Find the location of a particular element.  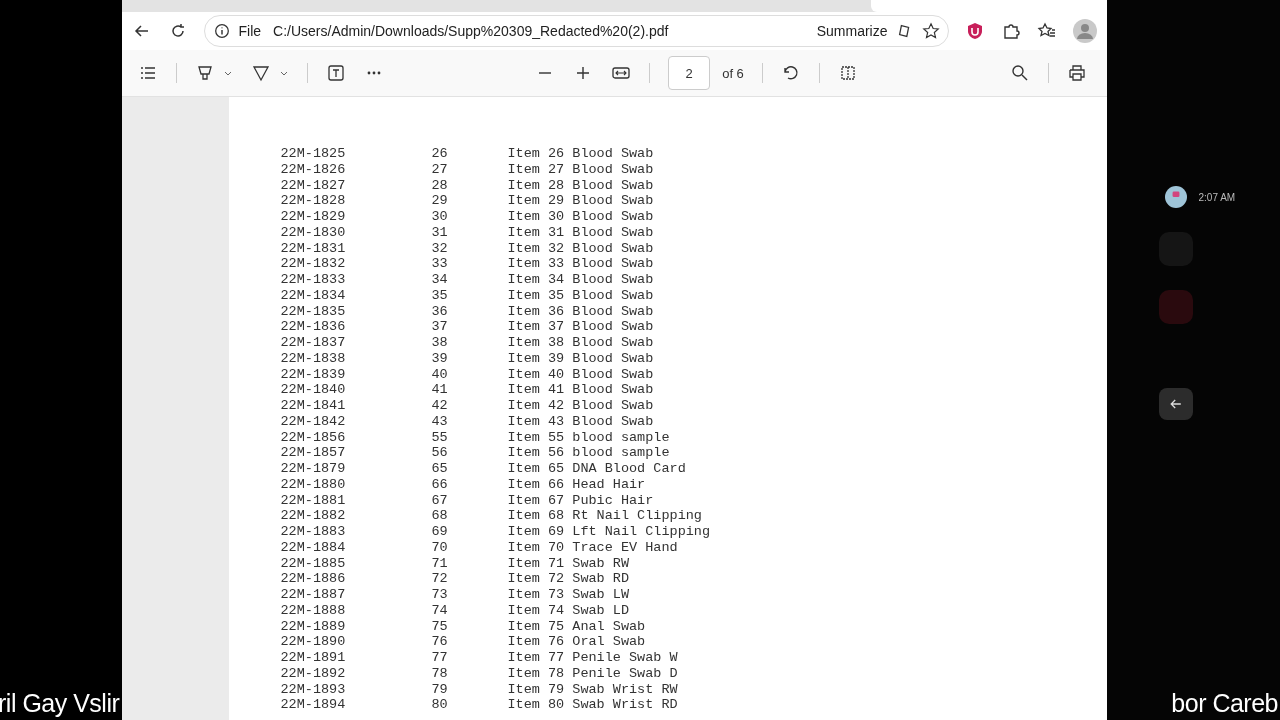

case-number: 22M-1834 is located at coordinates (313, 295).